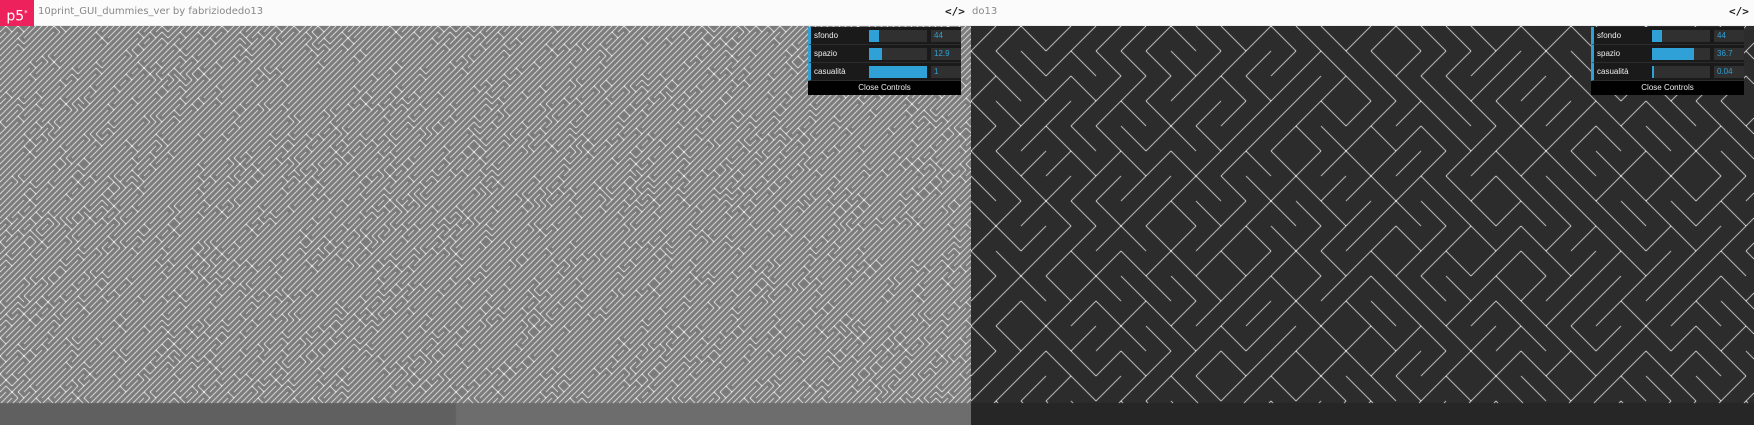  Describe the element at coordinates (984, 11) in the screenshot. I see `sketch-title: do13` at that location.